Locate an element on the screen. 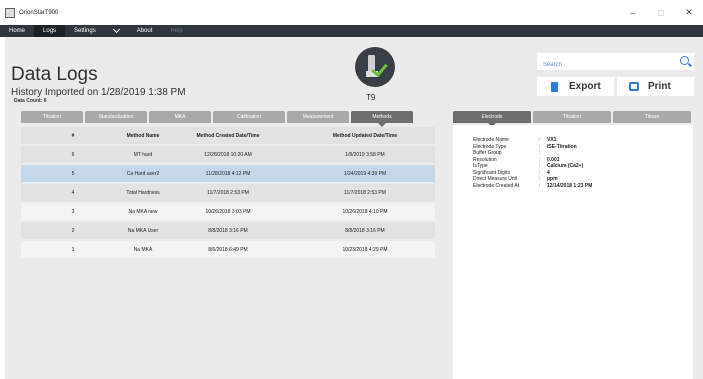 This screenshot has height=379, width=703. menu-help: Help is located at coordinates (176, 31).